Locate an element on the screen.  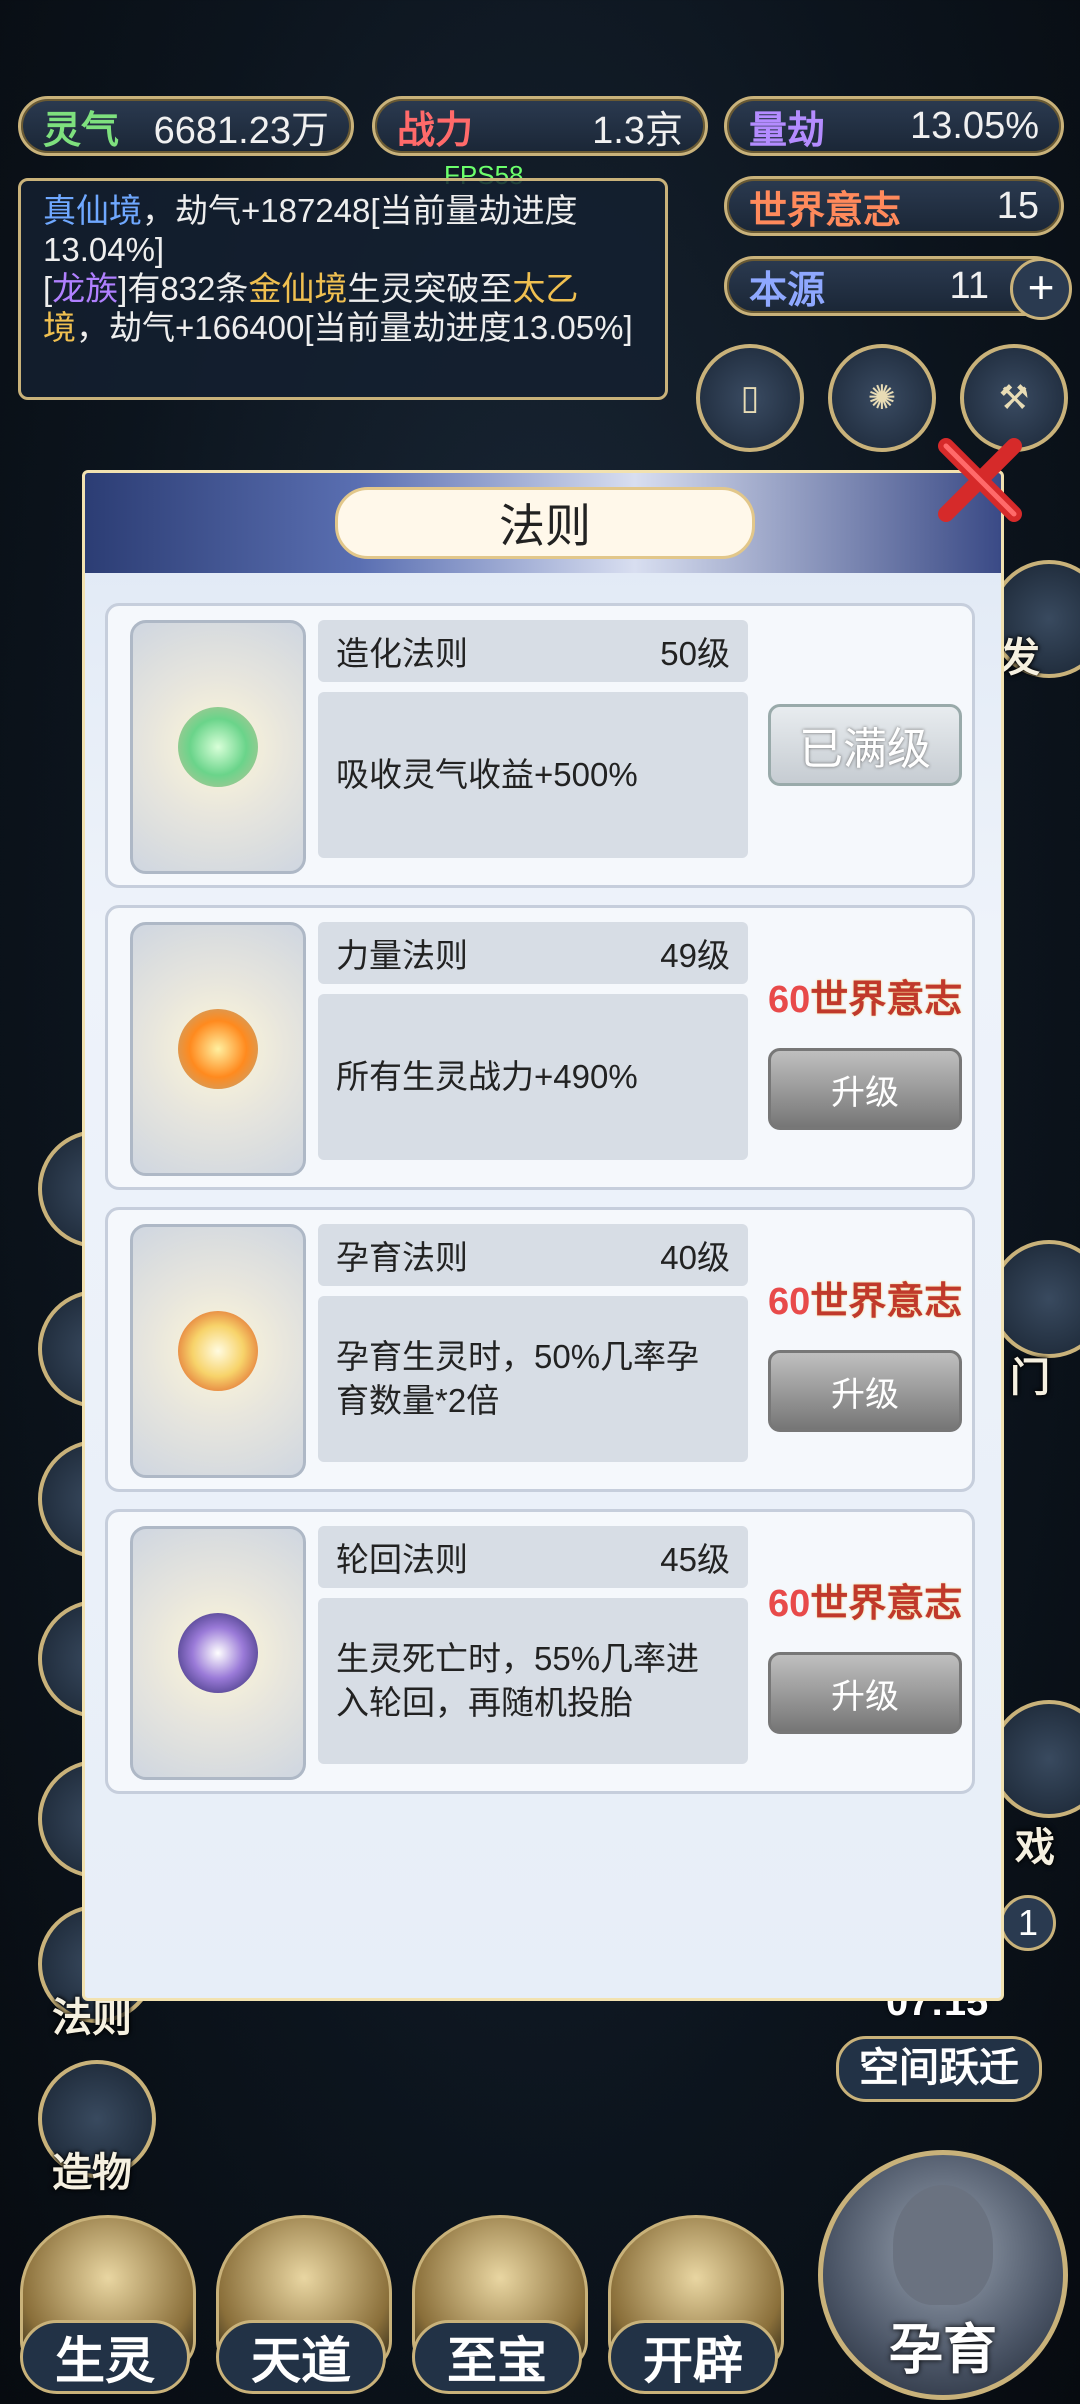
yunyu-orb-icon is located at coordinates (218, 1351).